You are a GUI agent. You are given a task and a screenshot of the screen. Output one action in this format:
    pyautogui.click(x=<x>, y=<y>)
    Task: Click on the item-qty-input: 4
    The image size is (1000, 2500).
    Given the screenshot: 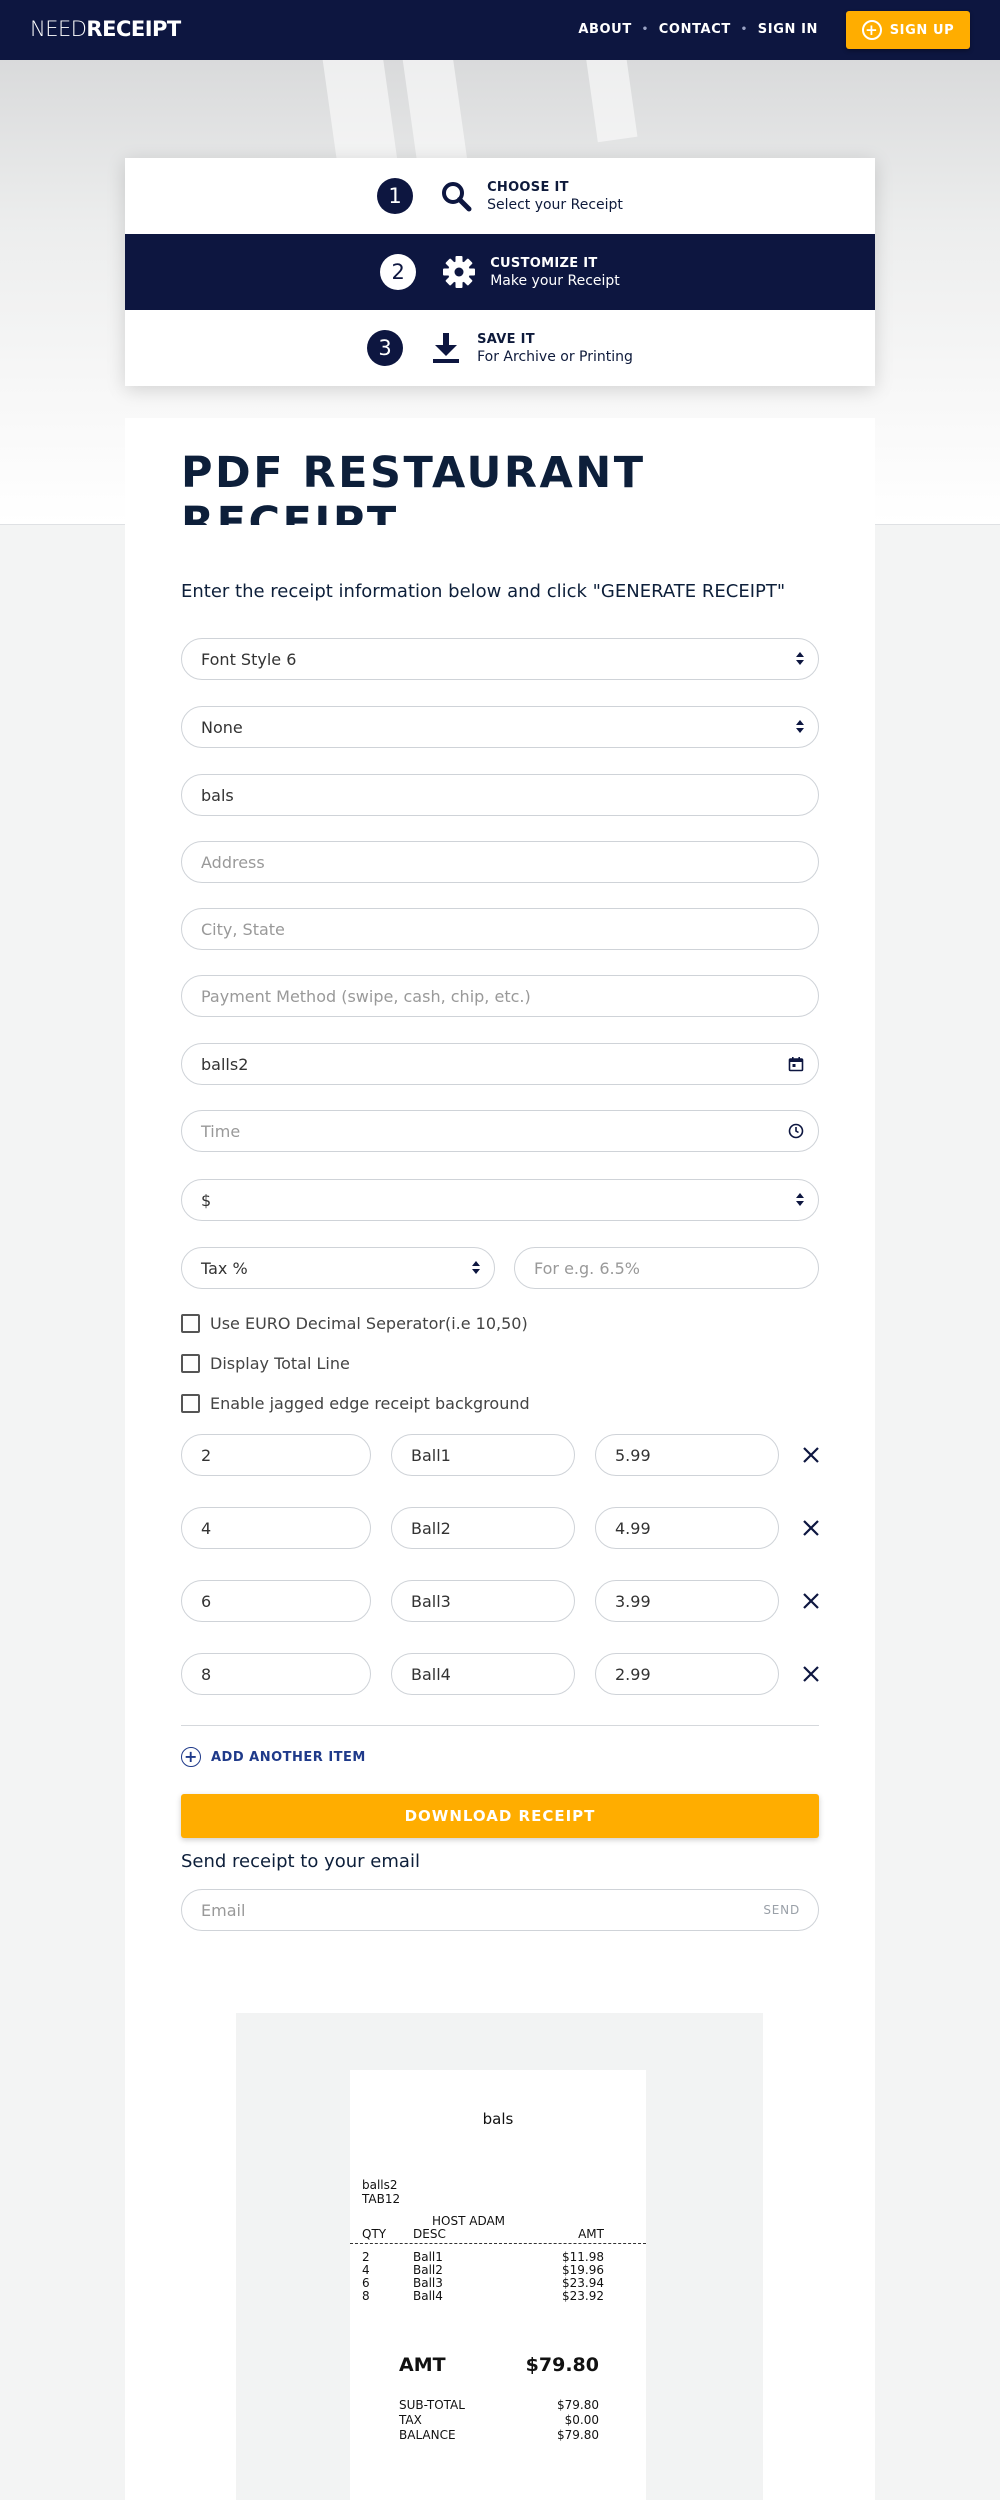 What is the action you would take?
    pyautogui.click(x=276, y=1528)
    